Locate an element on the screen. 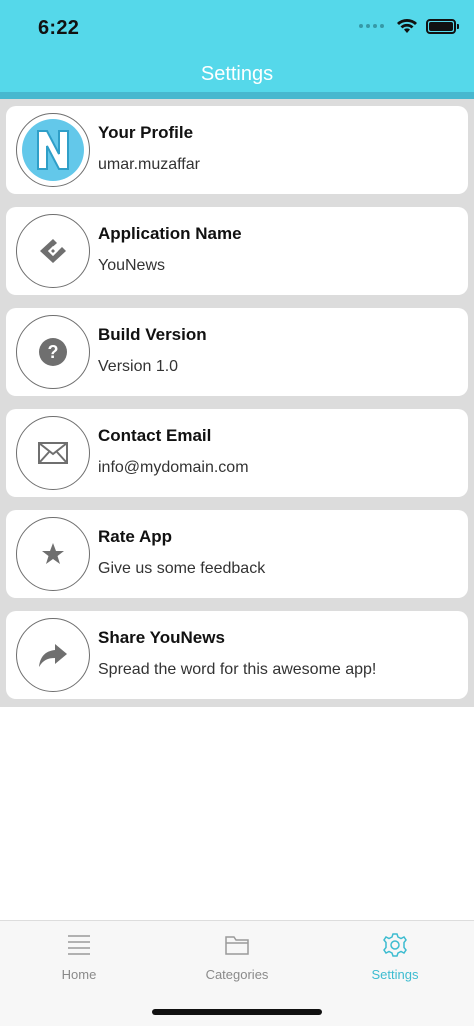 This screenshot has height=1026, width=474. home-indicator is located at coordinates (237, 1012).